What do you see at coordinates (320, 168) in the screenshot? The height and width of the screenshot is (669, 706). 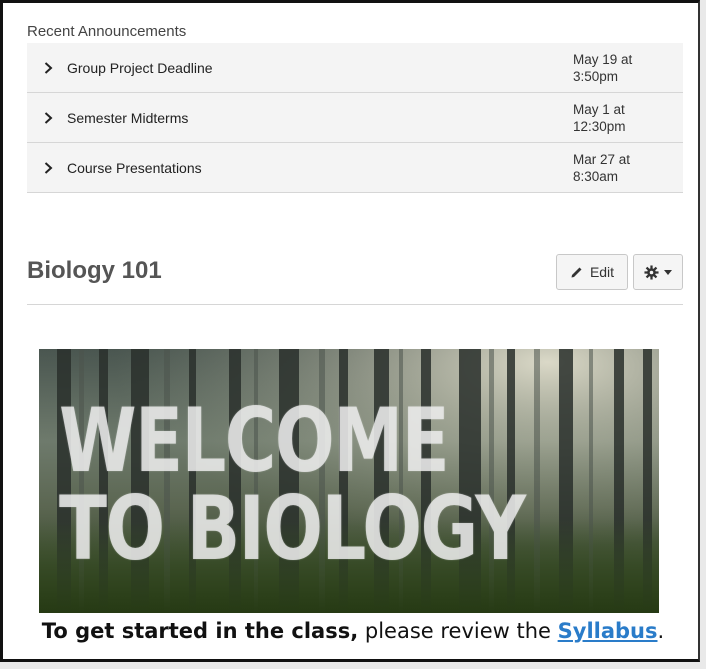 I see `announcement-title: Course Presentations` at bounding box center [320, 168].